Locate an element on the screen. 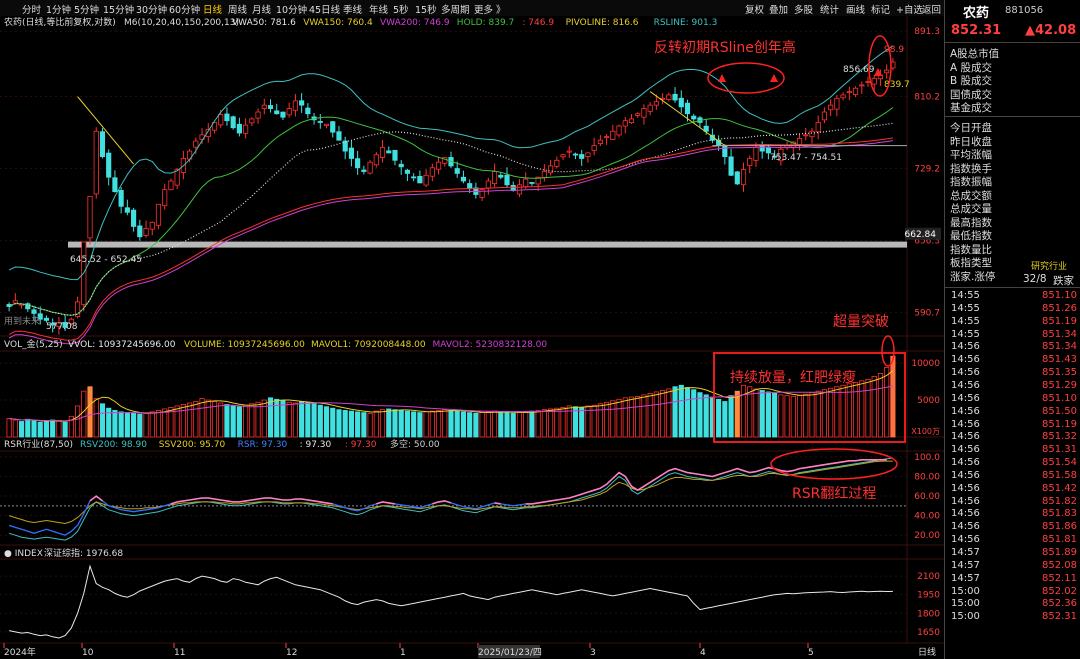  tick-price: 851.26 is located at coordinates (1059, 308).